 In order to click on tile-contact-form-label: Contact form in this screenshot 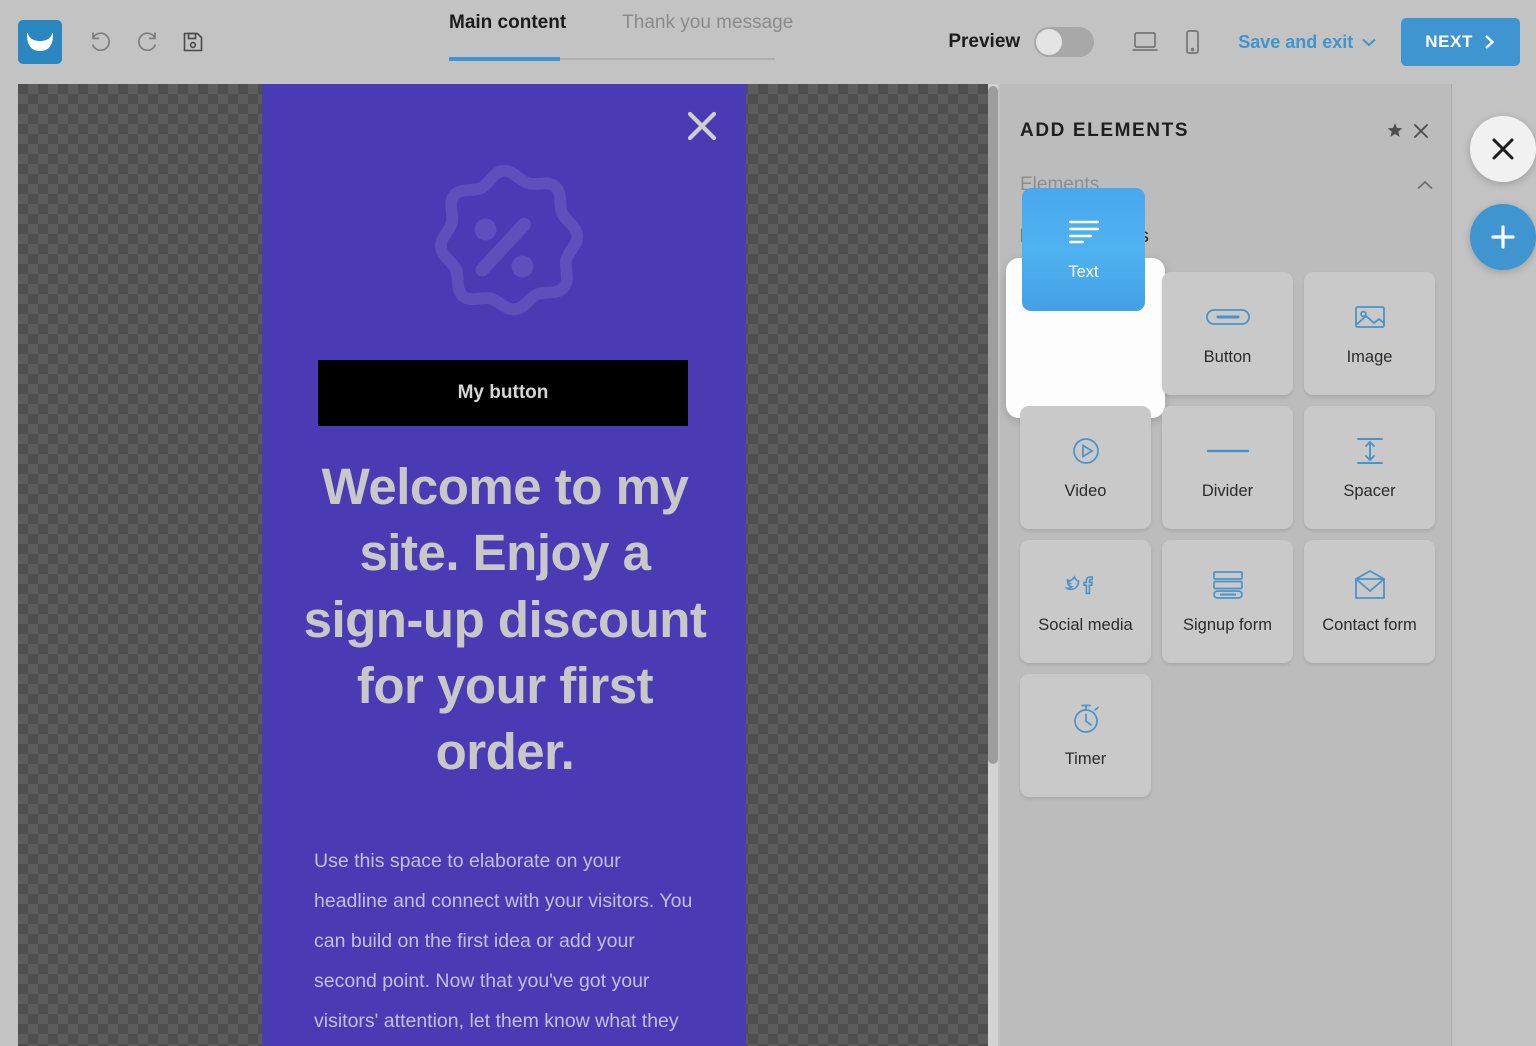, I will do `click(1369, 625)`.